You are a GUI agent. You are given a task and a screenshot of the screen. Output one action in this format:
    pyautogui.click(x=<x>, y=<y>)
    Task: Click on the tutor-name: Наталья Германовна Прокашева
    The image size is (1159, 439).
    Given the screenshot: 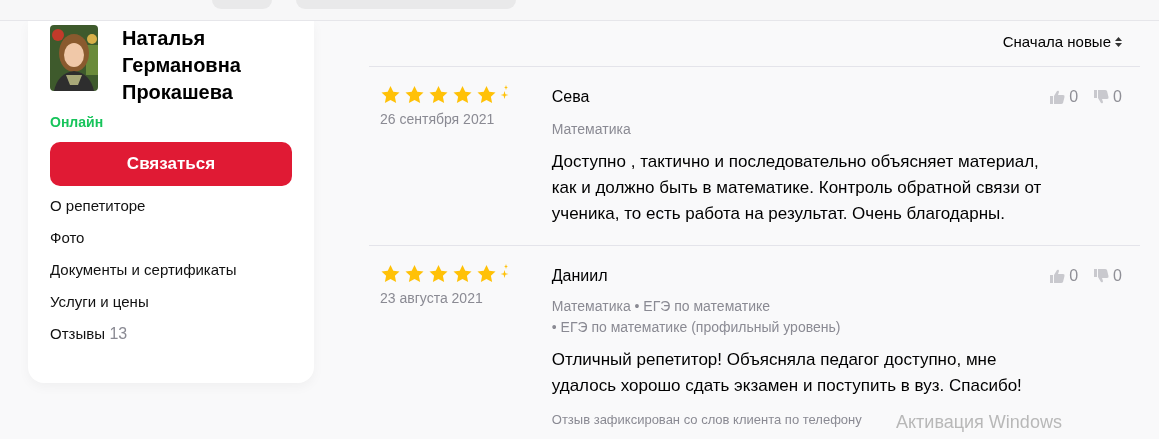 What is the action you would take?
    pyautogui.click(x=182, y=65)
    